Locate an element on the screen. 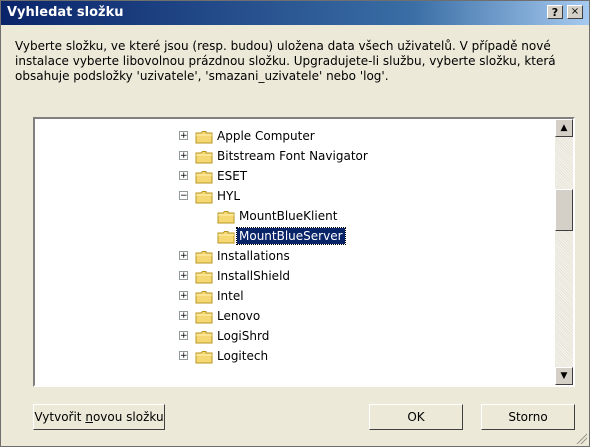  resize-grip-icon is located at coordinates (581, 438).